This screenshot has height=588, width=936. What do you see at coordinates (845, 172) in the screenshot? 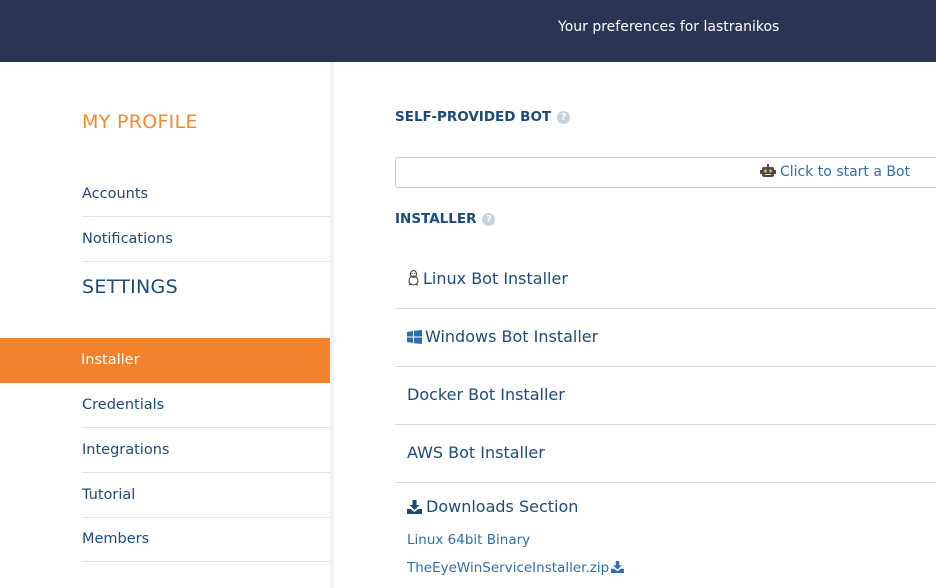
I see `start-bot-label: Click to start a Bot` at bounding box center [845, 172].